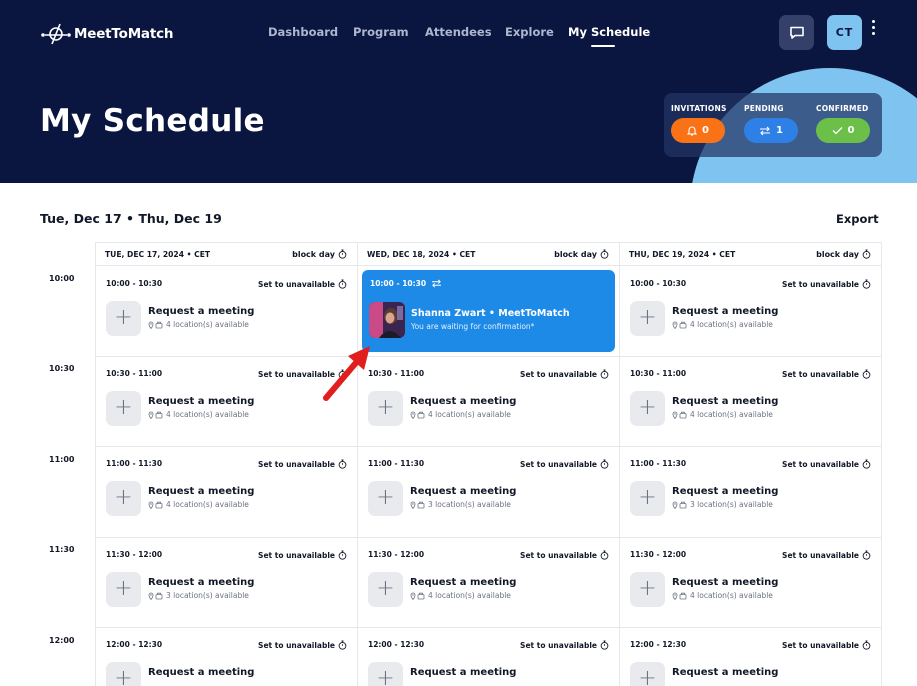 This screenshot has width=917, height=686. Describe the element at coordinates (771, 130) in the screenshot. I see `pending-count-button: 1` at that location.